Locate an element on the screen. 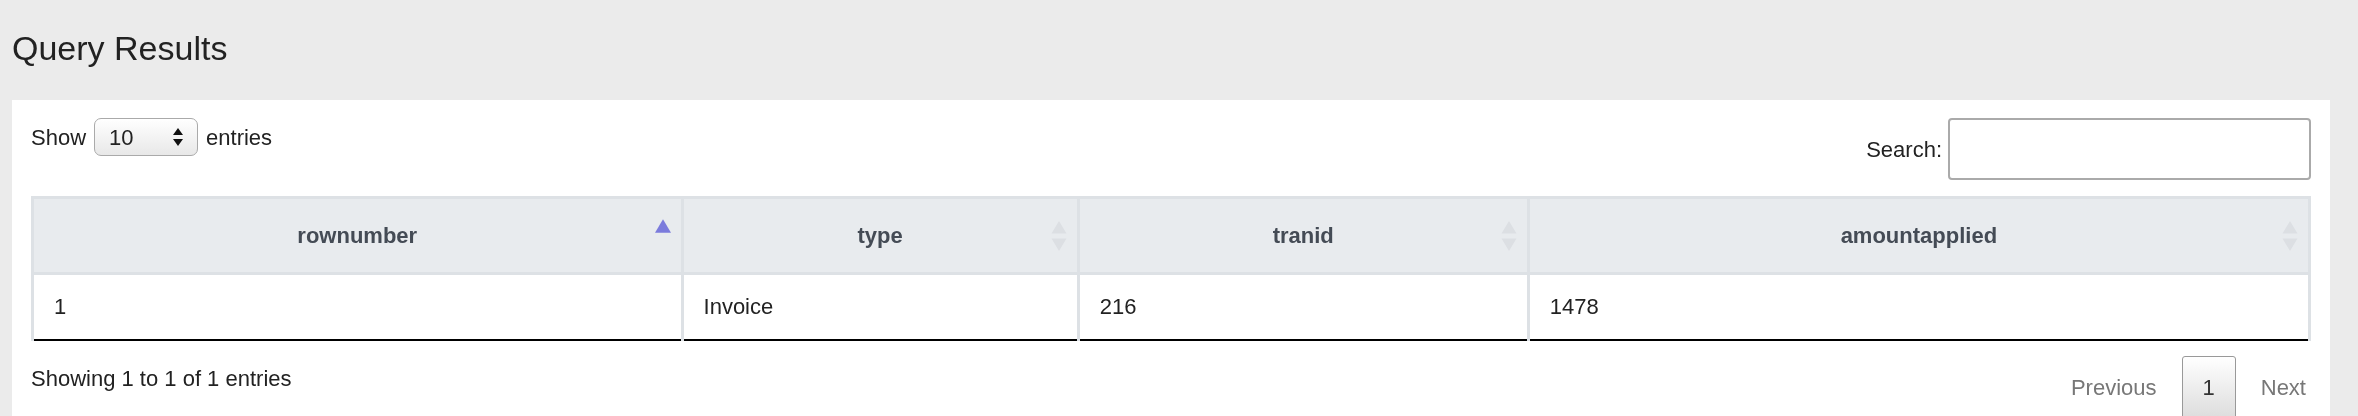  table-info: Showing 1 to 1 of 1 entries is located at coordinates (161, 379).